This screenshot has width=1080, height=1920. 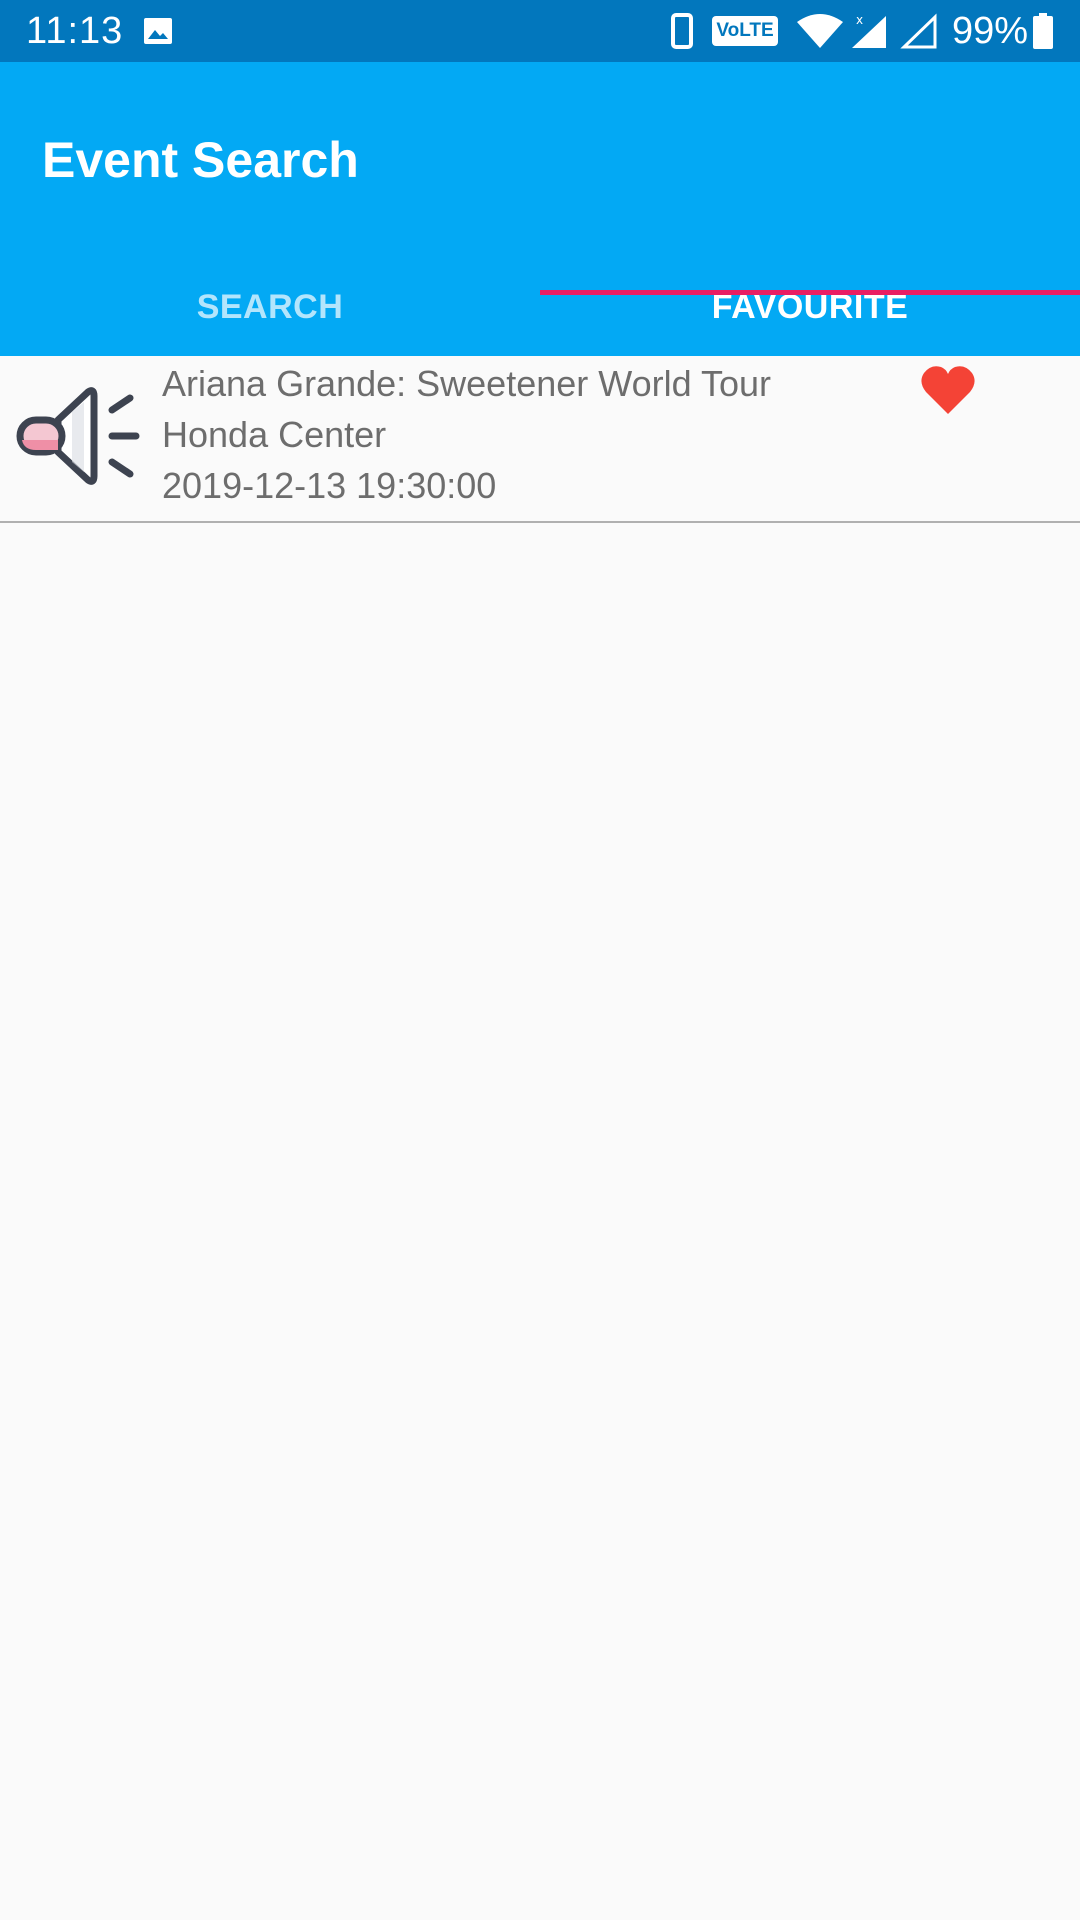 I want to click on status-time: 11:13, so click(x=75, y=31).